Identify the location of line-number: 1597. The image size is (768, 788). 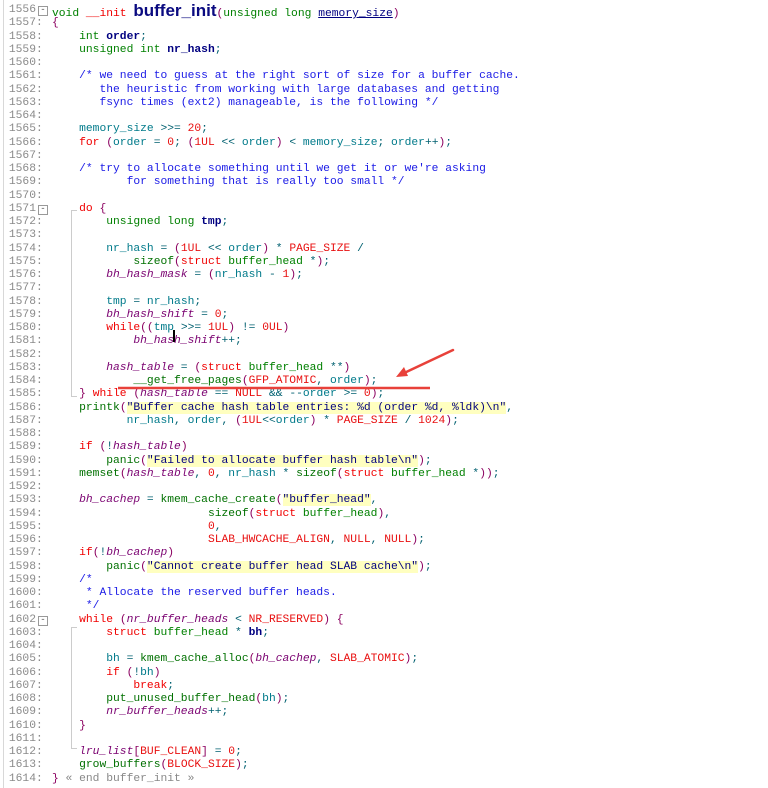
(22, 553).